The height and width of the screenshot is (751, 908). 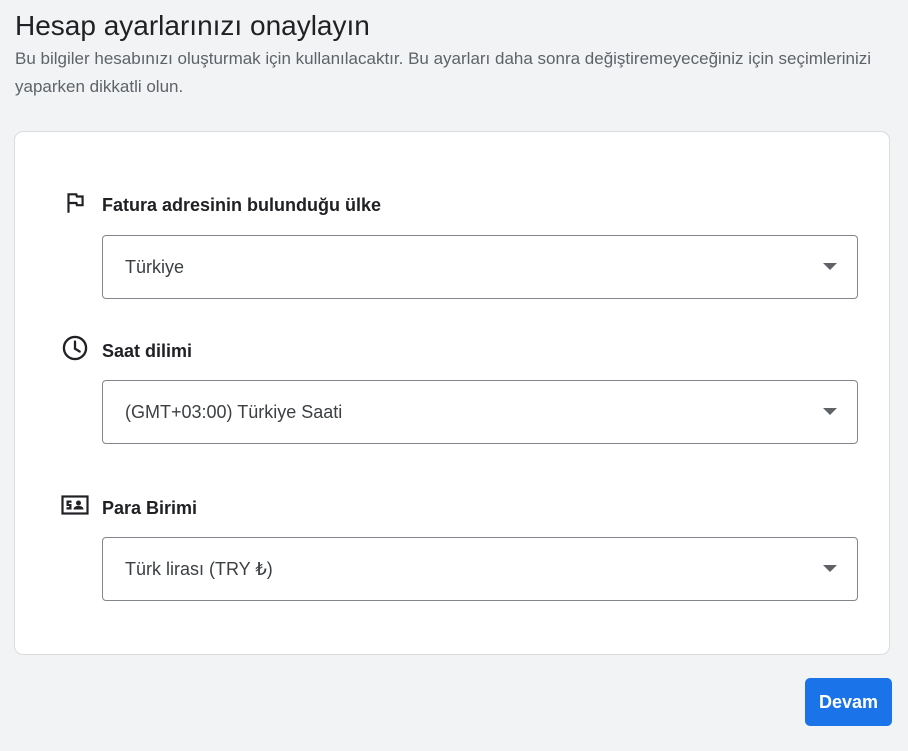 I want to click on timezone-select: (GMT+03:00) Türkiye Saati, so click(x=480, y=412).